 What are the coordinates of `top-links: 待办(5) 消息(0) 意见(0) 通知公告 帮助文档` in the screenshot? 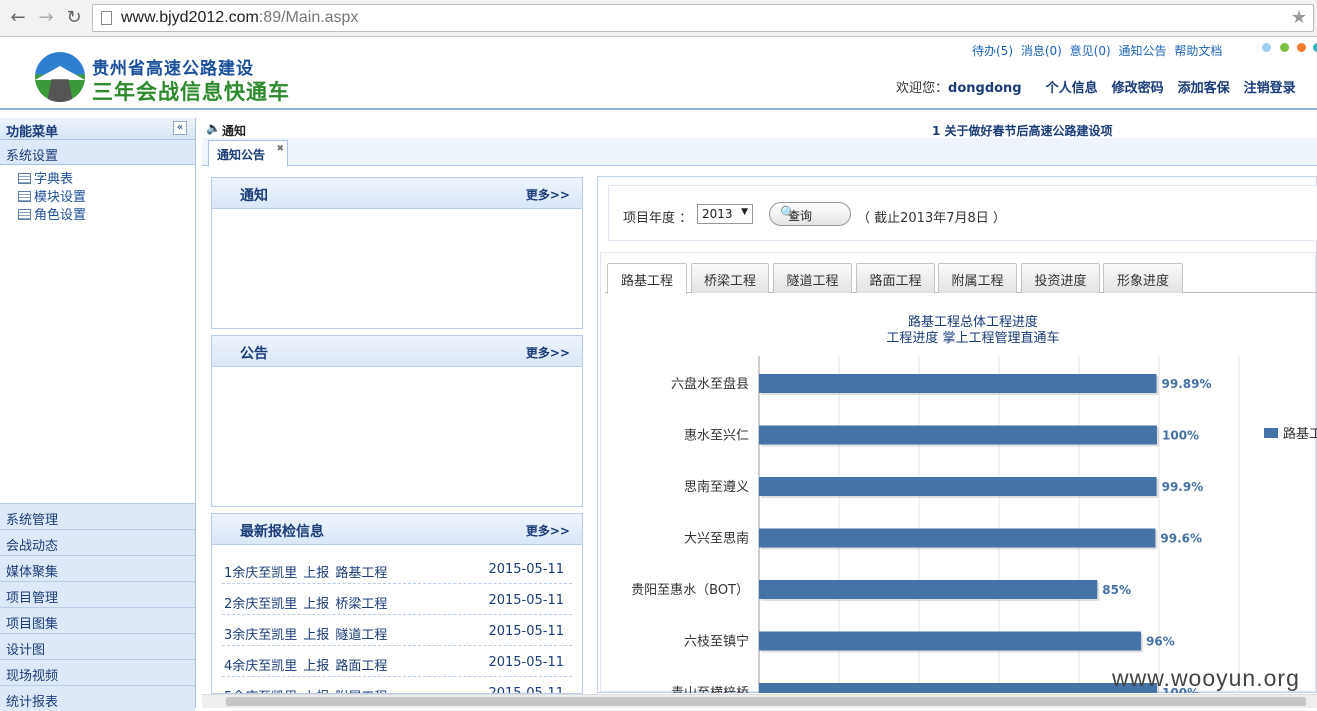 It's located at (1099, 50).